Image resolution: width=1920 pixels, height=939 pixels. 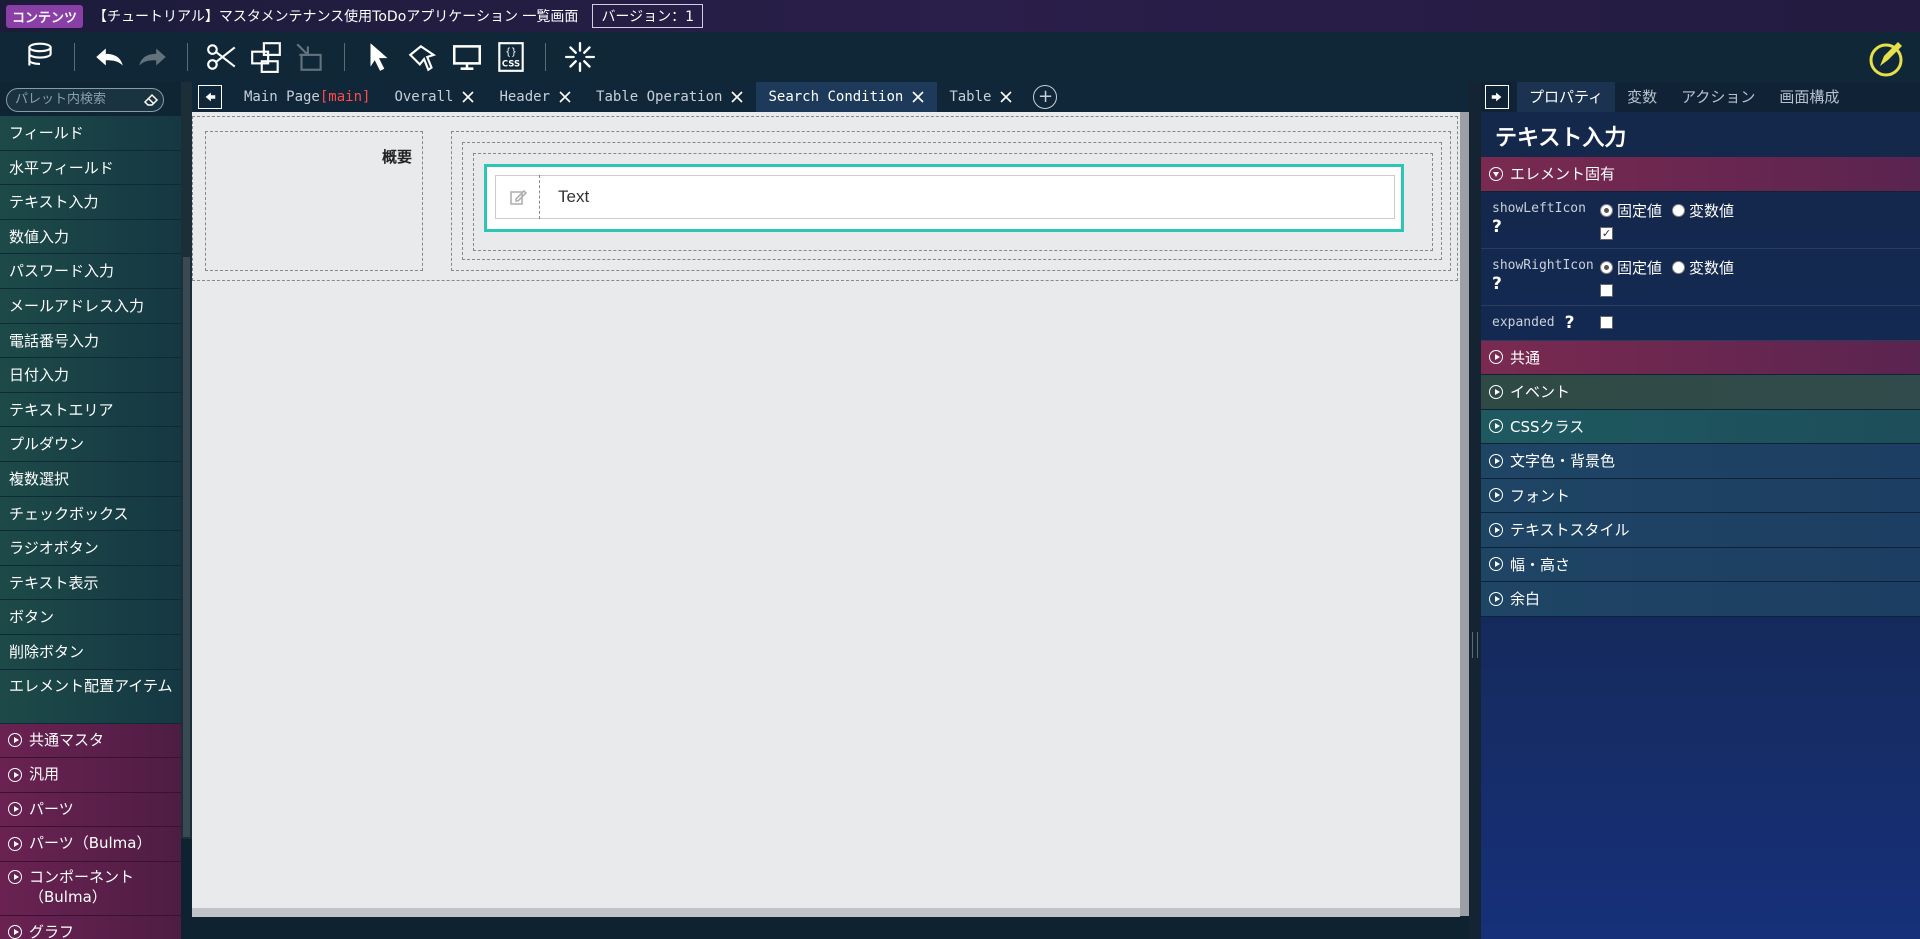 I want to click on palette-item: チェックボックス, so click(x=90, y=514).